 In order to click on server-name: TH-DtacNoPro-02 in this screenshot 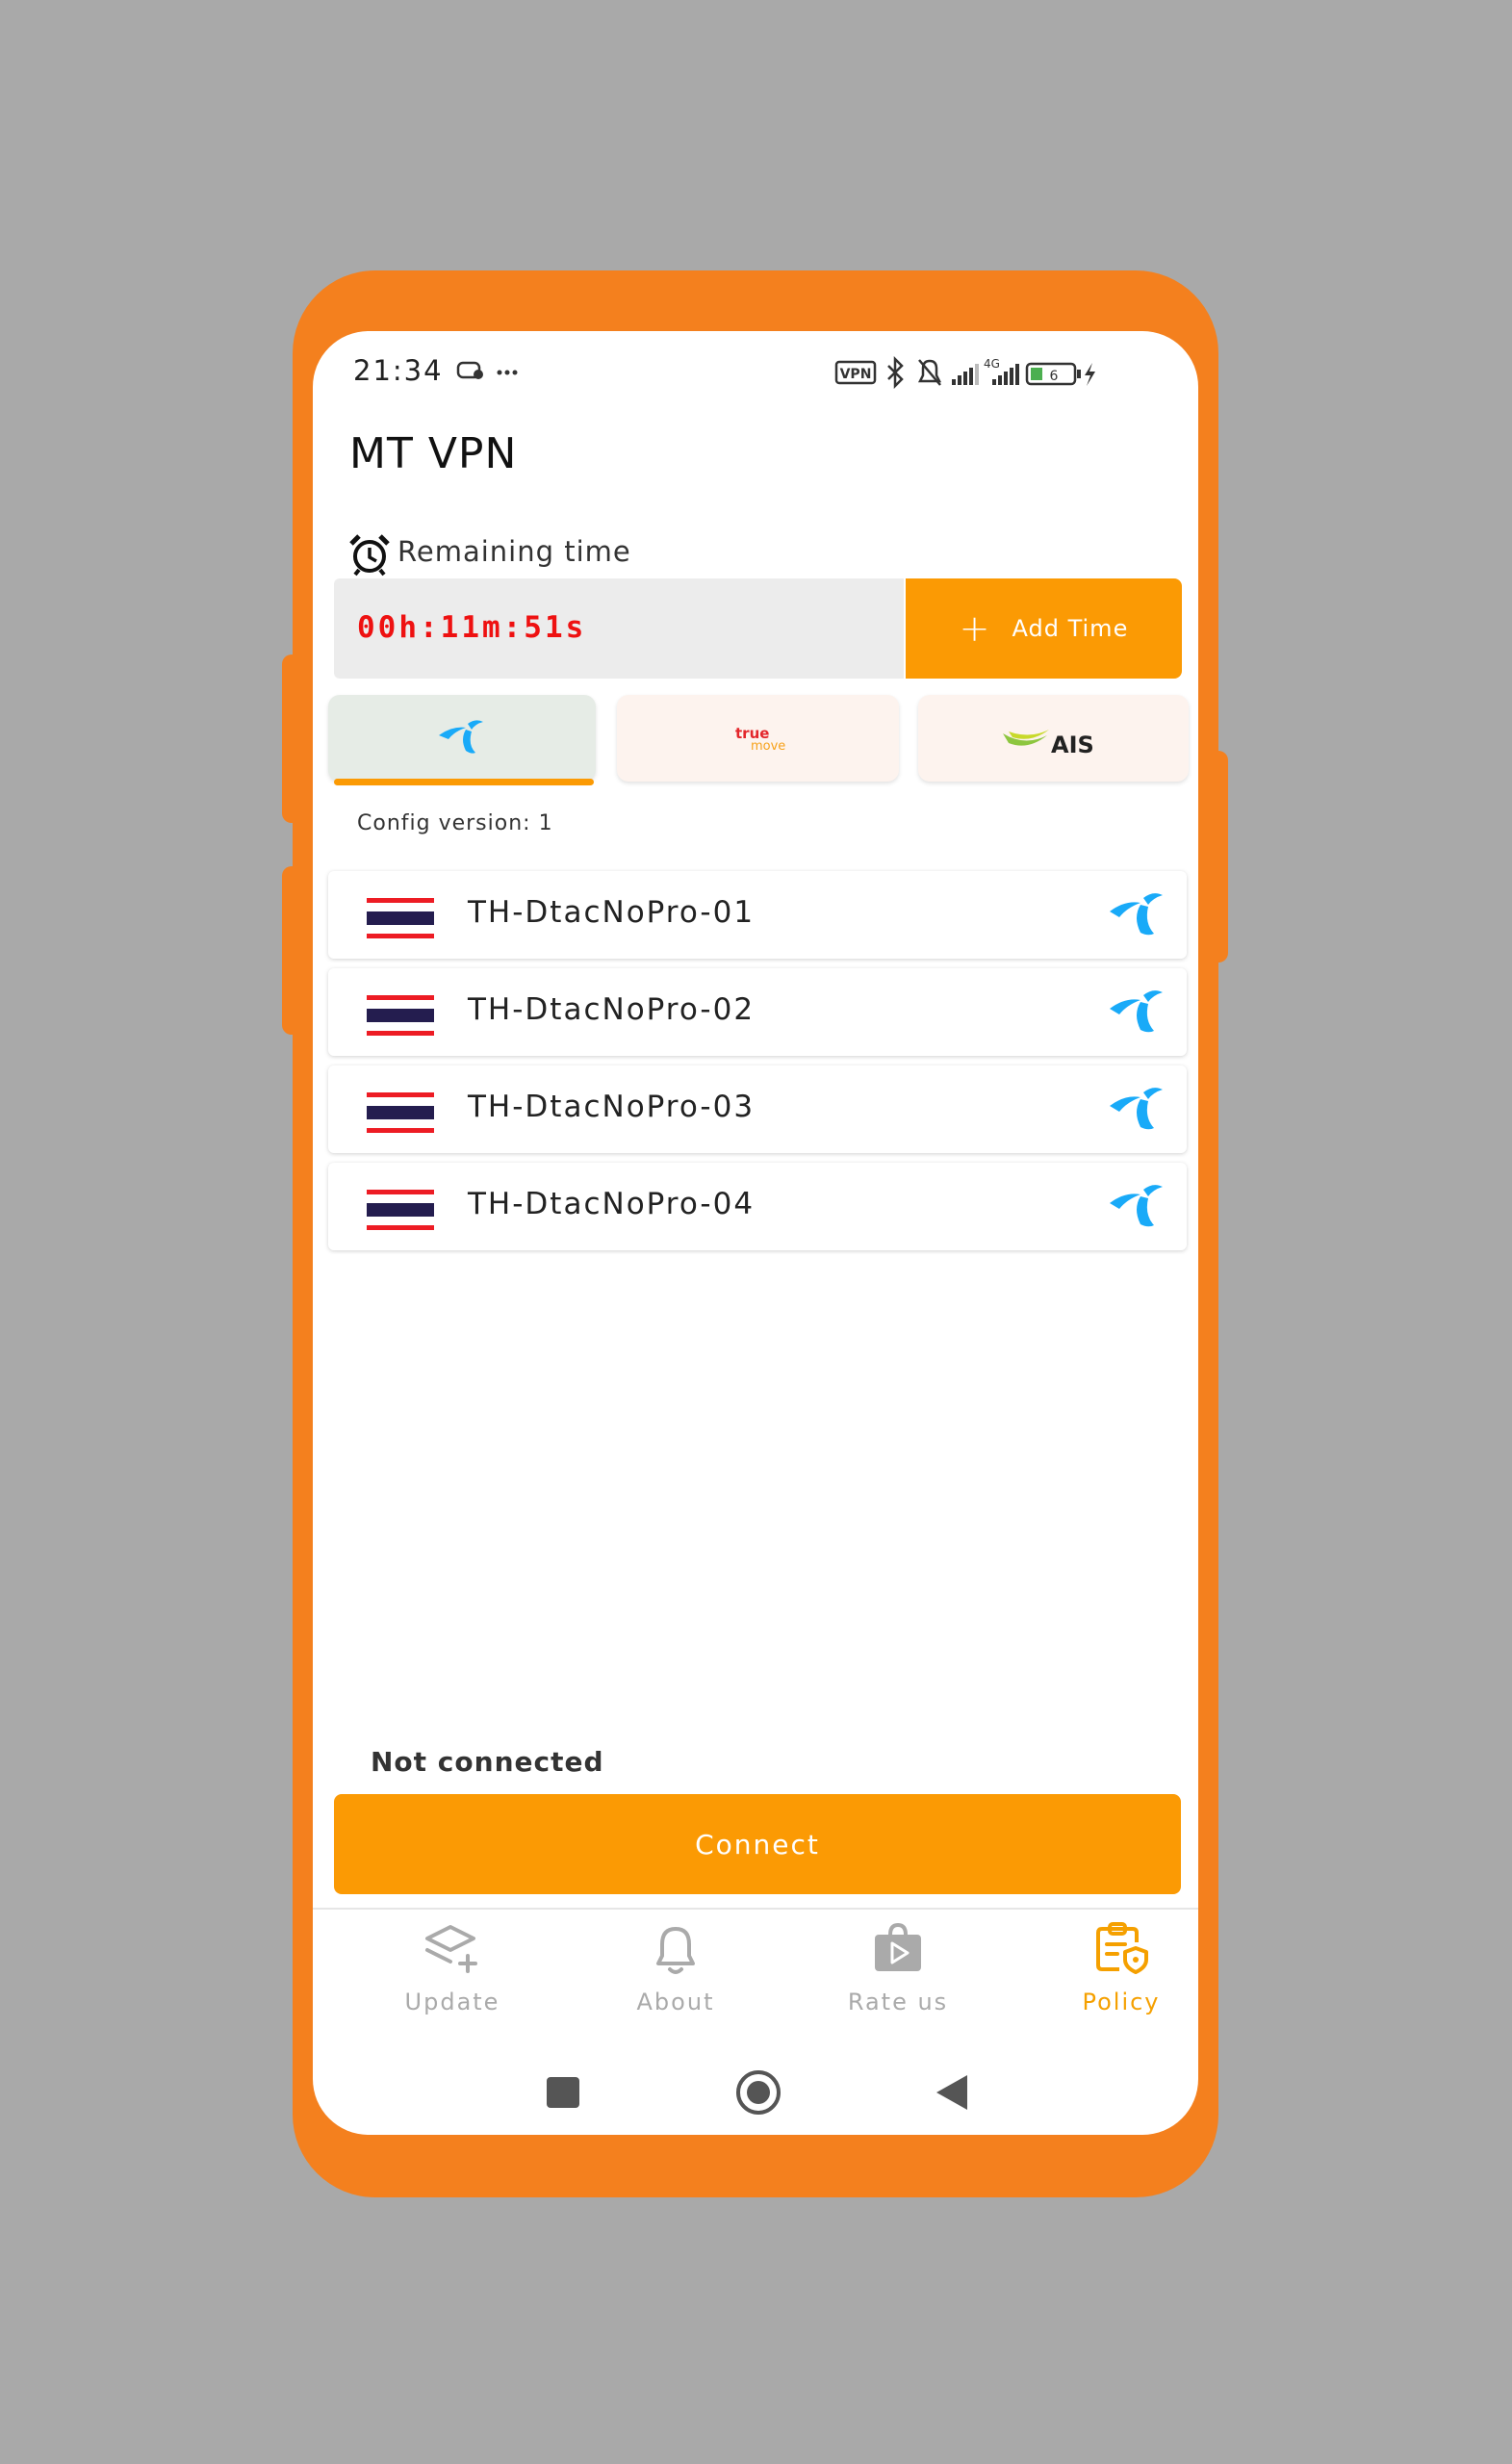, I will do `click(612, 1009)`.